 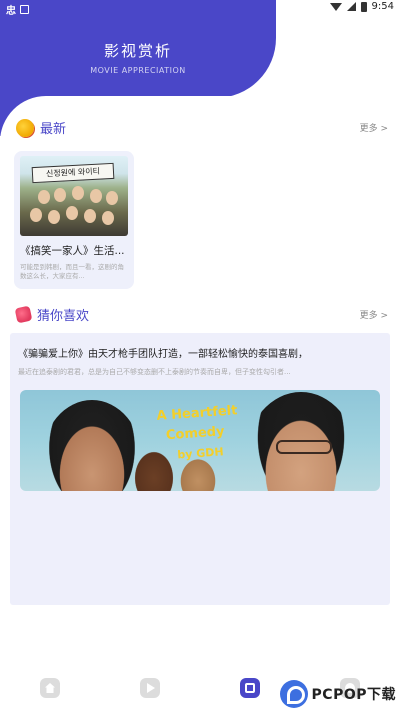 What do you see at coordinates (163, 354) in the screenshot?
I see `recommendation-title: 《骗骗爱上你》由天才枪手团队打造，一部轻松愉快的泰国喜剧，` at bounding box center [163, 354].